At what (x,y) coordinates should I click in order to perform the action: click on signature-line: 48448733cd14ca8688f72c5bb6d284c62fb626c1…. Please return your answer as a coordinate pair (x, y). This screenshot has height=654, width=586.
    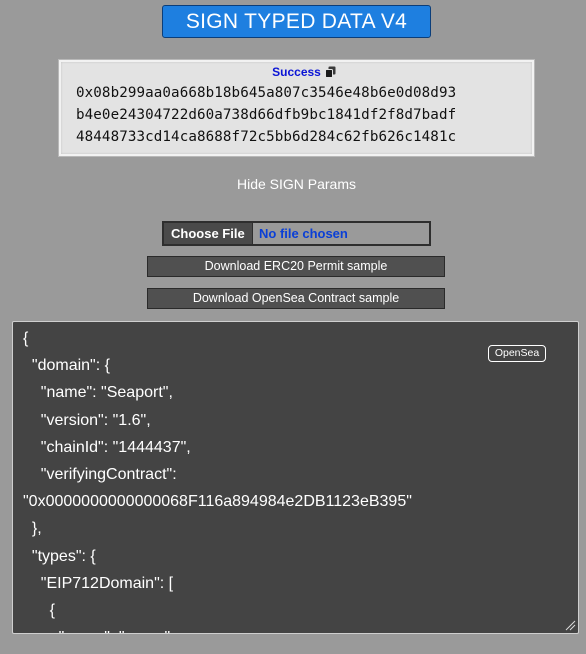
    Looking at the image, I should click on (266, 137).